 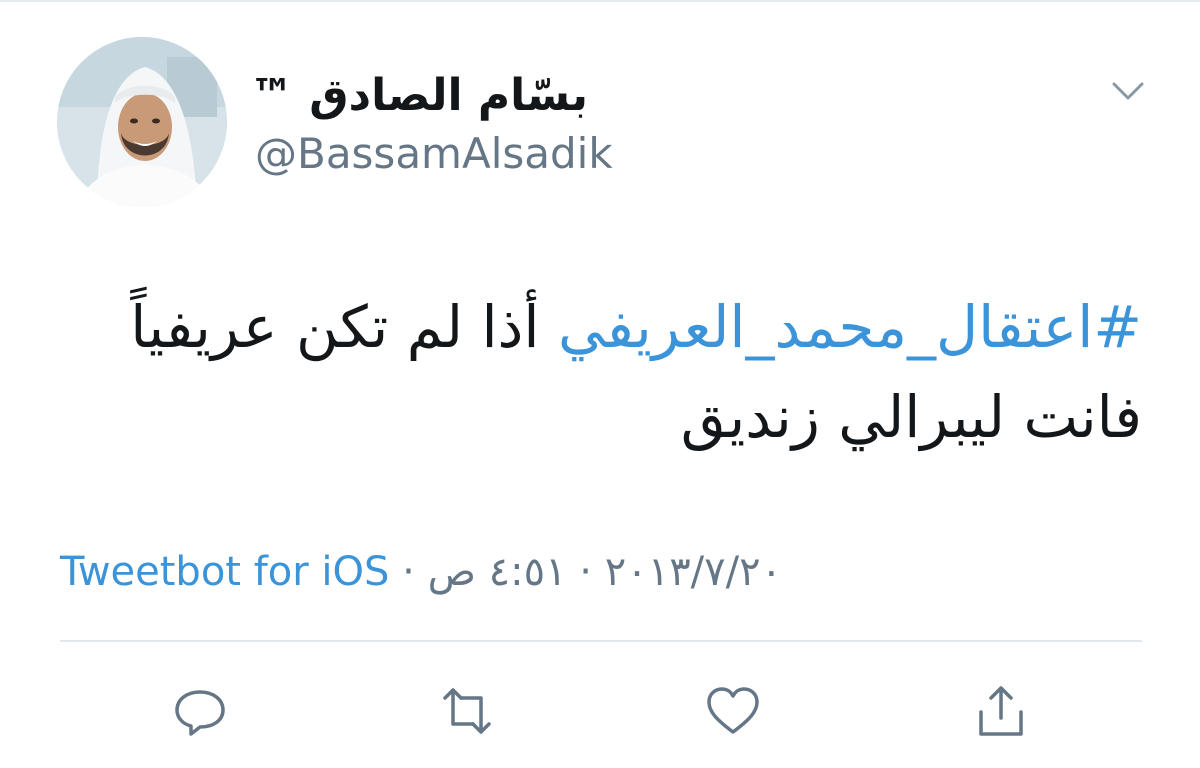 I want to click on tweet-line-1: #اعتقال_محمد_العريفي أذا لم تكن عريفياً, so click(x=597, y=327).